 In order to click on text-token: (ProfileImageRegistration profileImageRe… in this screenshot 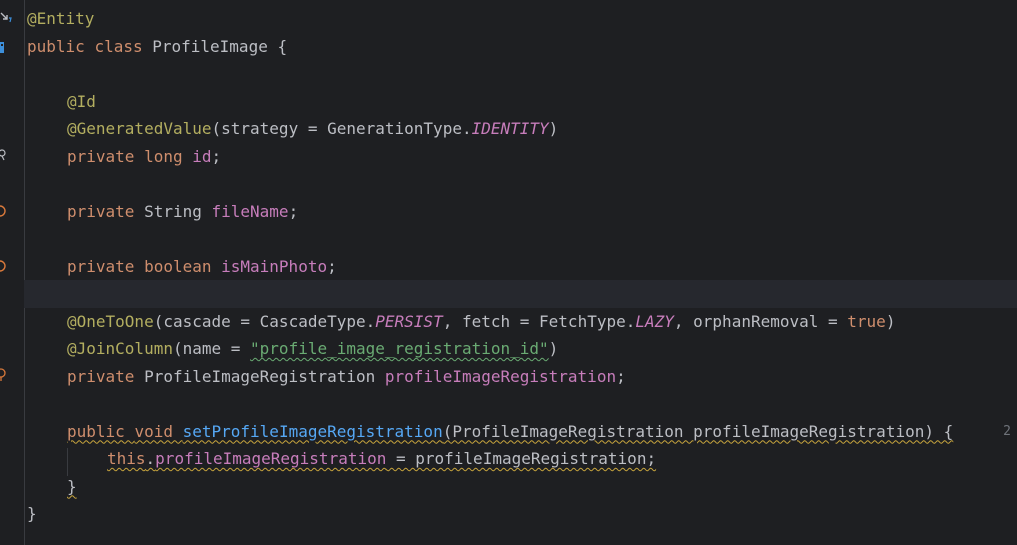, I will do `click(698, 431)`.